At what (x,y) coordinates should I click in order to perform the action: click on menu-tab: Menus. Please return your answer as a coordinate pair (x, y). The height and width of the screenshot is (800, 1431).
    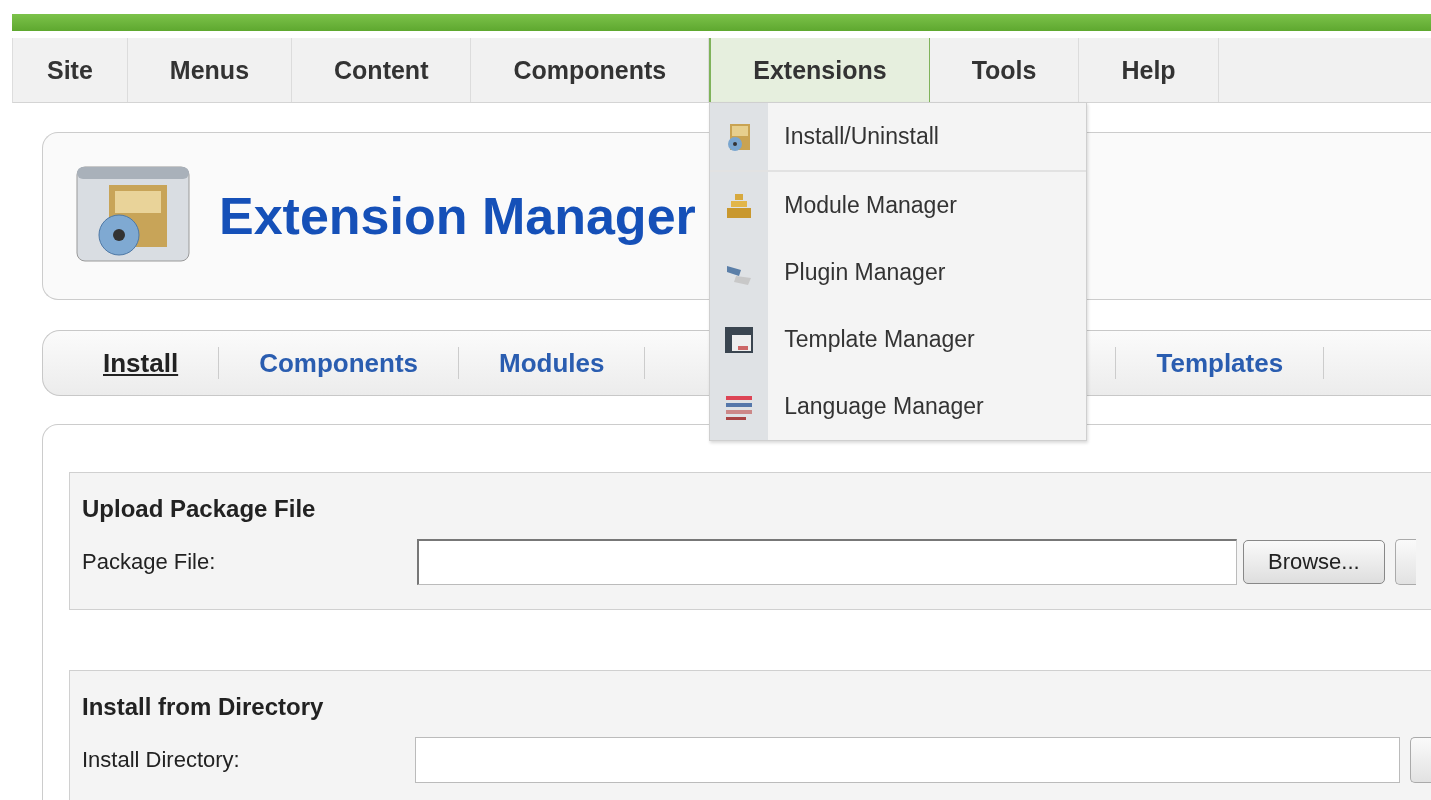
    Looking at the image, I should click on (210, 70).